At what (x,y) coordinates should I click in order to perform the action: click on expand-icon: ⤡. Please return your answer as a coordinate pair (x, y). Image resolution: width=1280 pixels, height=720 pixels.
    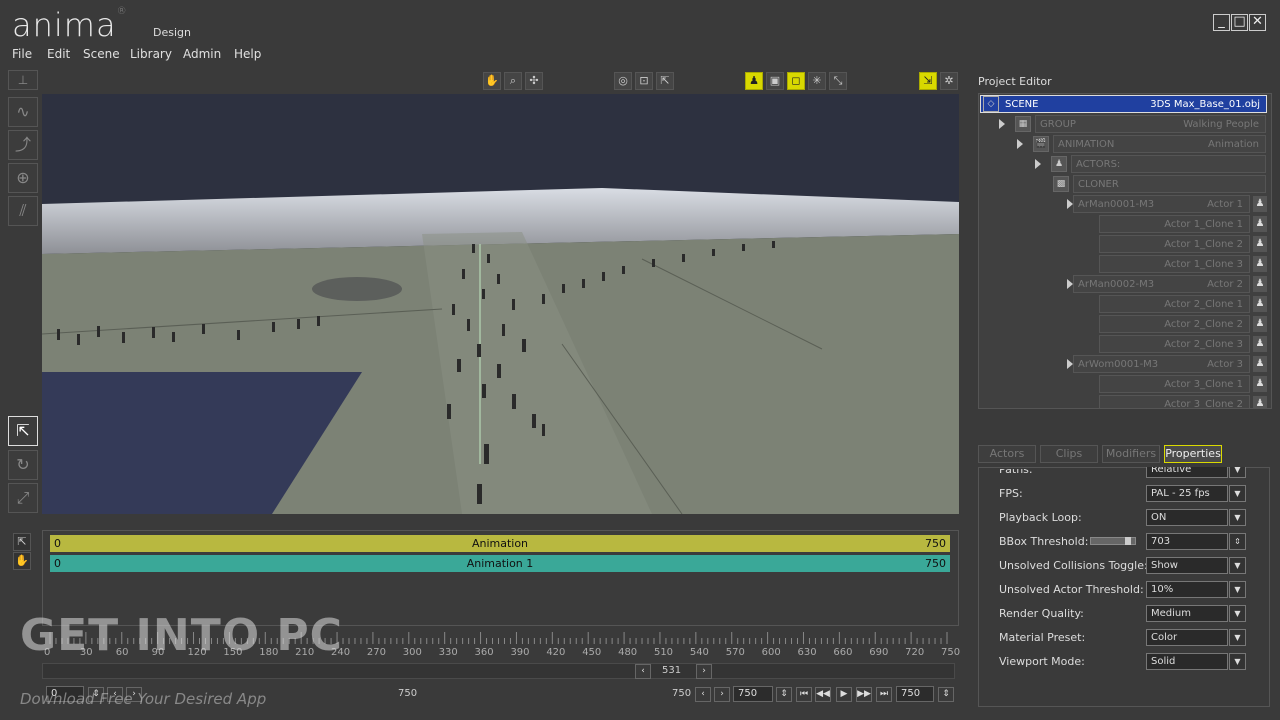
    Looking at the image, I should click on (838, 81).